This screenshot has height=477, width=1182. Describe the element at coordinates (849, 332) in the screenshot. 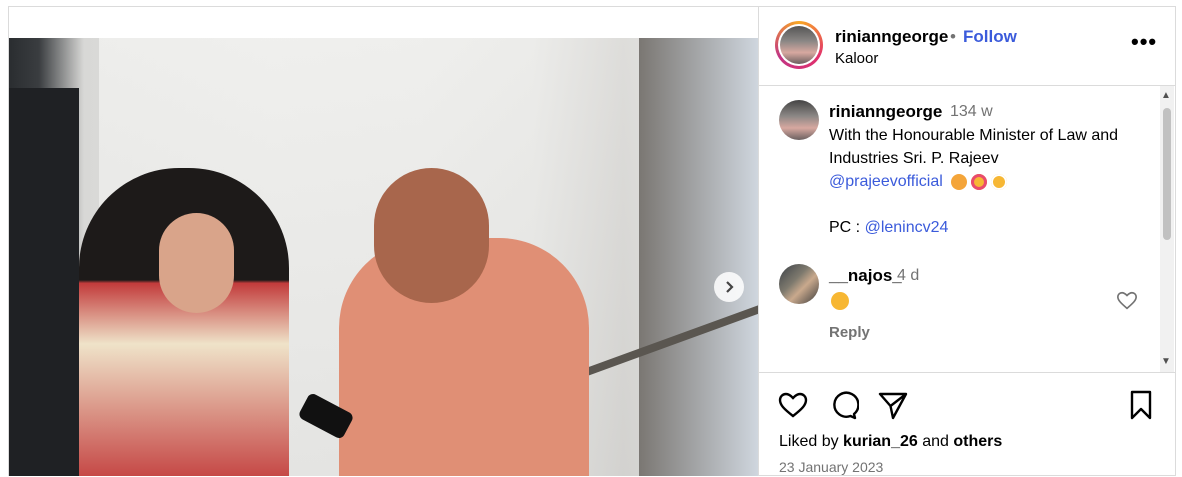

I see `reply-button: Reply` at that location.